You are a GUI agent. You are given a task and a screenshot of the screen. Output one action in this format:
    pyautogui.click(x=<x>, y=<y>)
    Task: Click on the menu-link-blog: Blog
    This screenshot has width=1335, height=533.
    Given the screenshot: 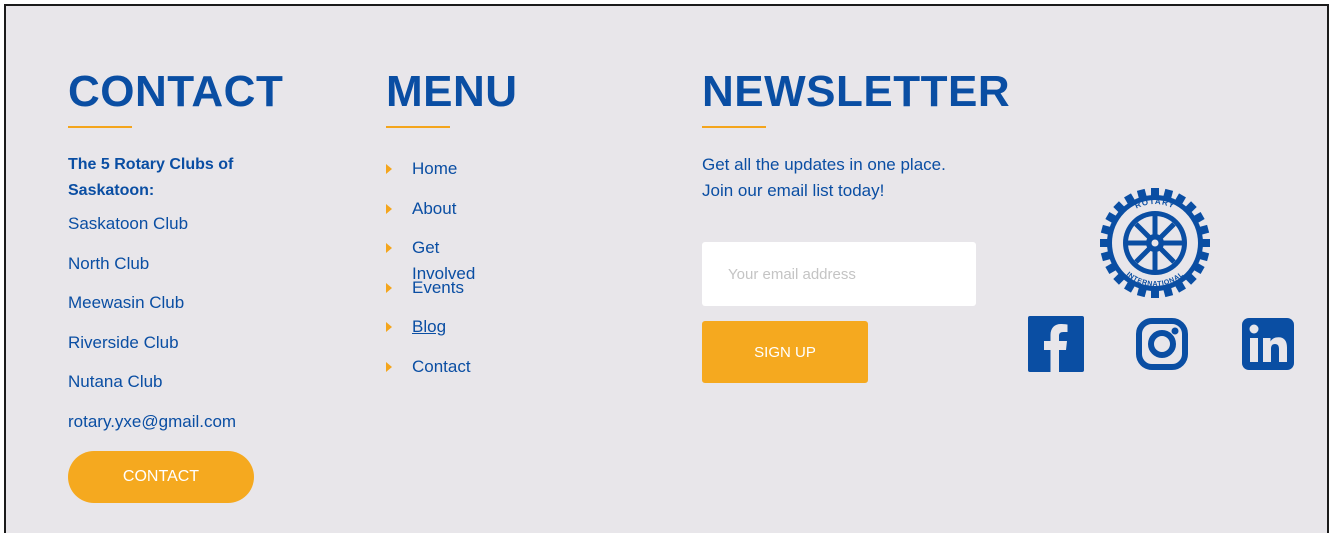 What is the action you would take?
    pyautogui.click(x=429, y=327)
    